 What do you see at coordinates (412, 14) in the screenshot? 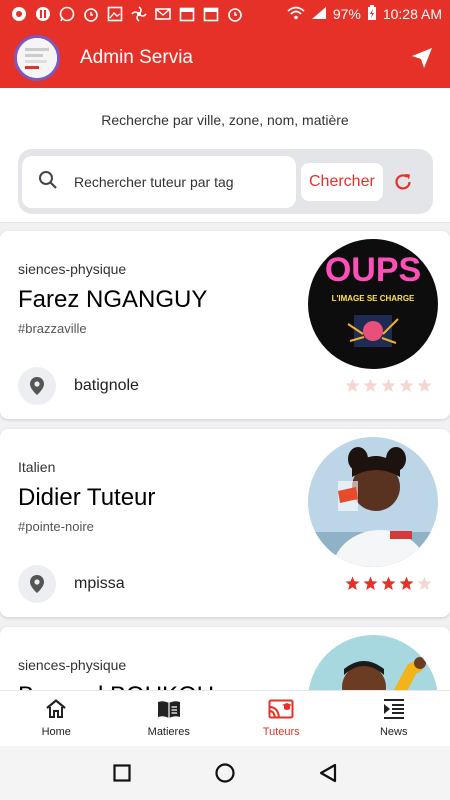
I see `clock: 10:28 AM` at bounding box center [412, 14].